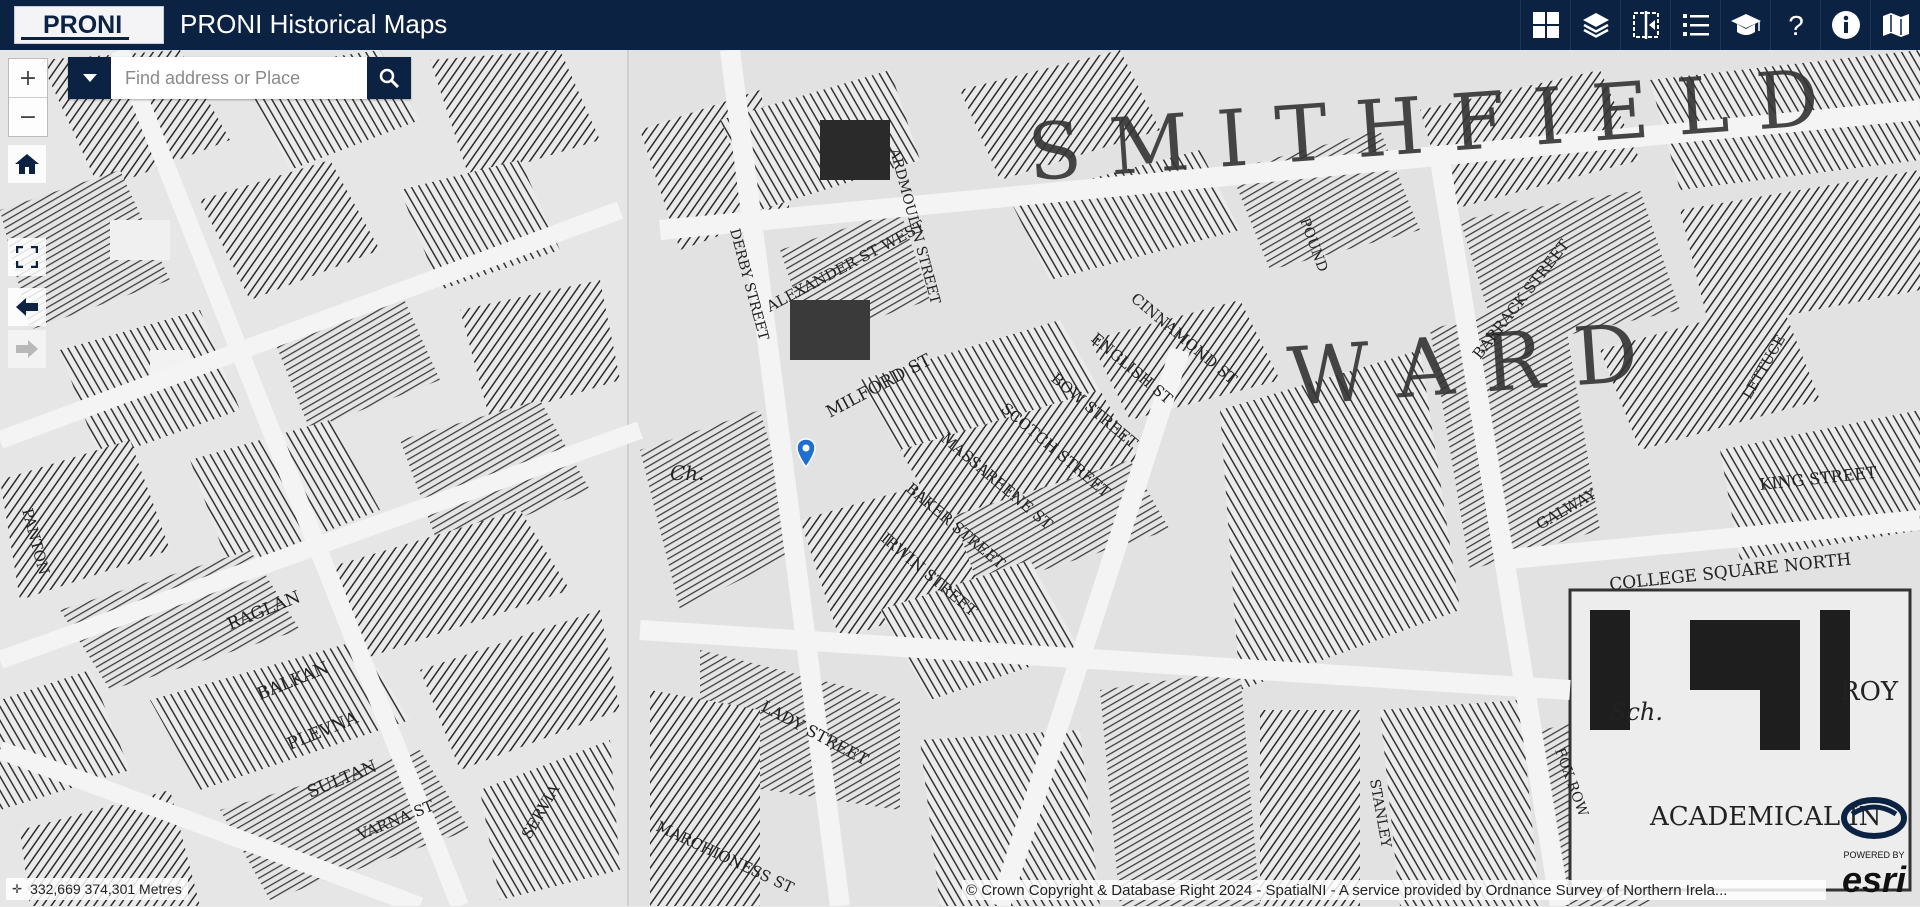 The height and width of the screenshot is (907, 1920). I want to click on list-icon, so click(1695, 25).